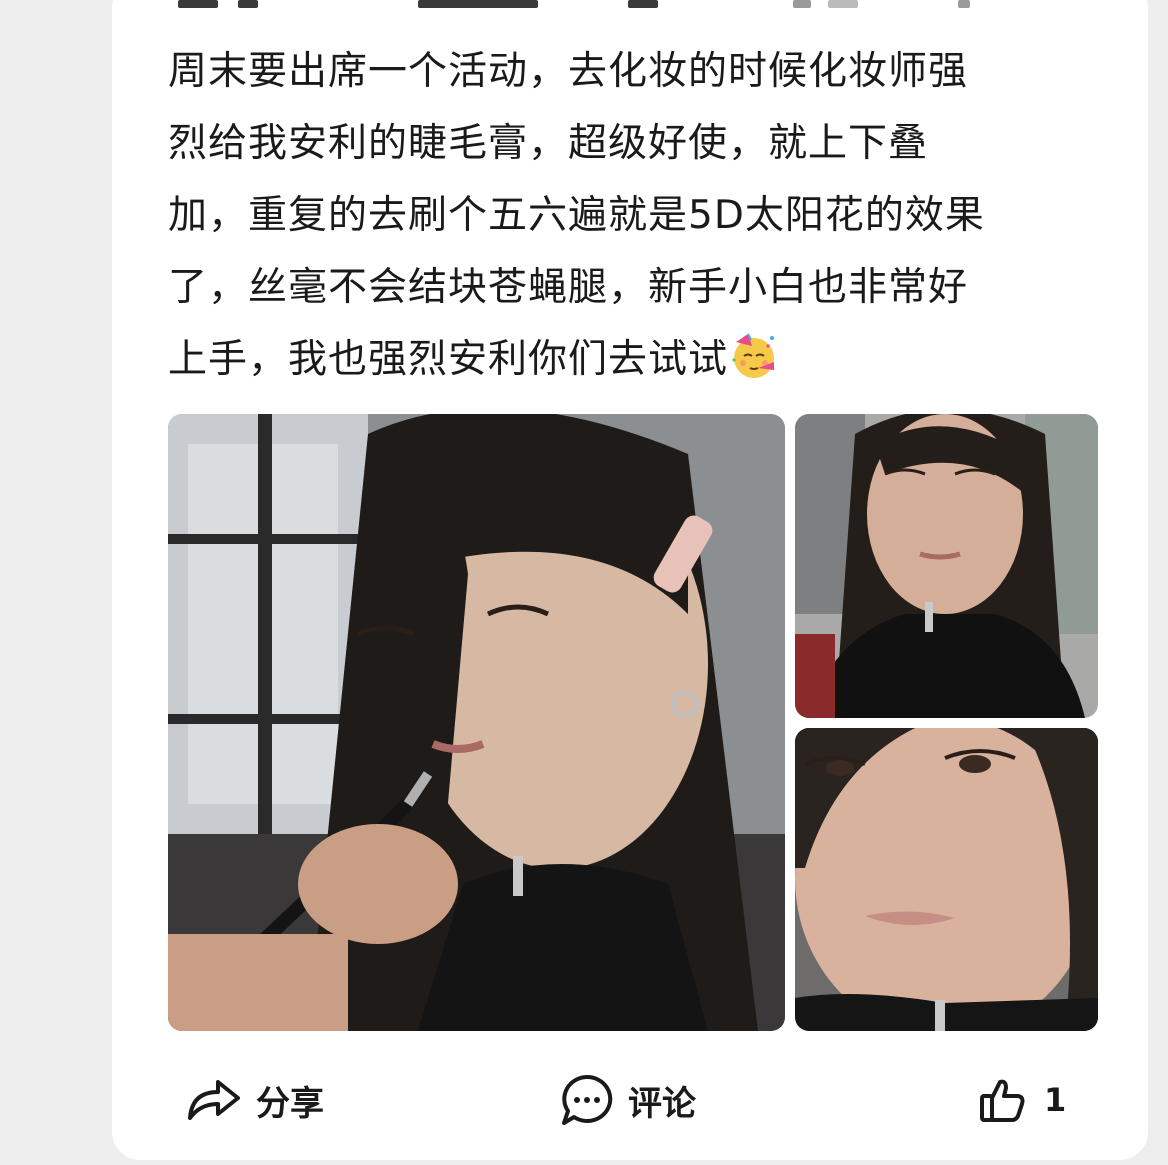 The image size is (1168, 1165). I want to click on photo-selfie-top, so click(946, 566).